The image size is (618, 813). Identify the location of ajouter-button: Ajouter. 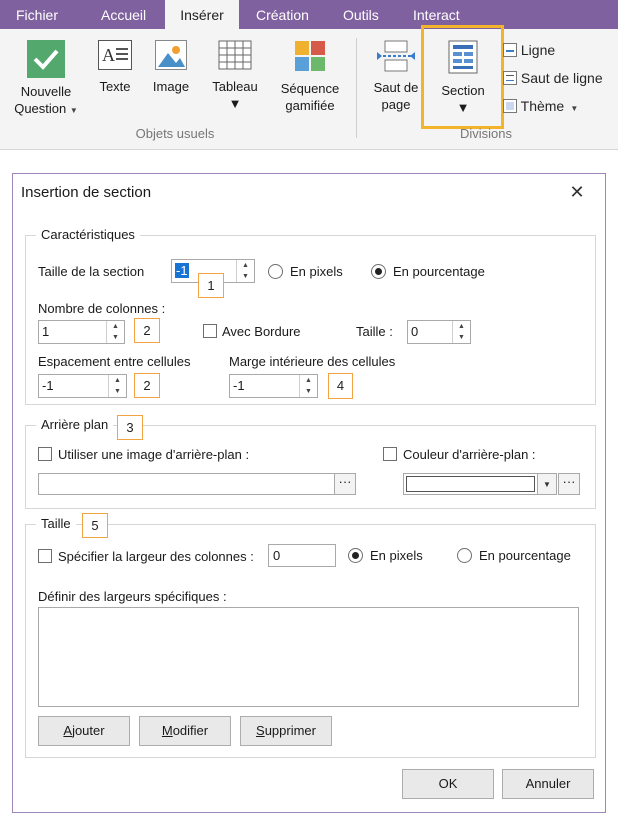
(84, 731).